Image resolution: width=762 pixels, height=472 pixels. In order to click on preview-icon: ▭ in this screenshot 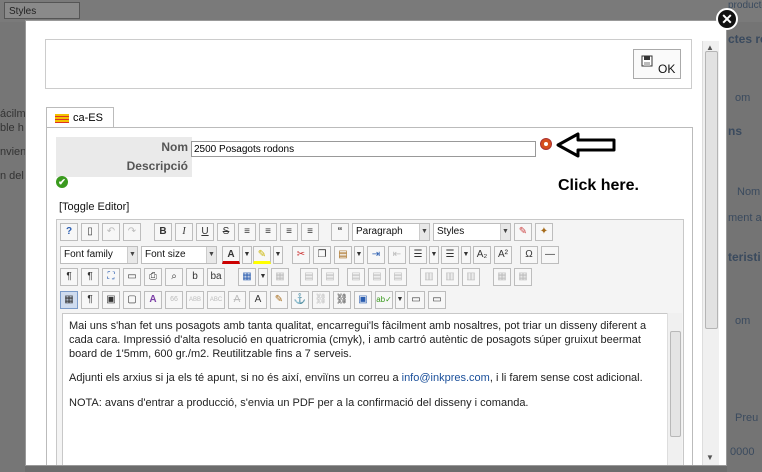, I will do `click(132, 277)`.